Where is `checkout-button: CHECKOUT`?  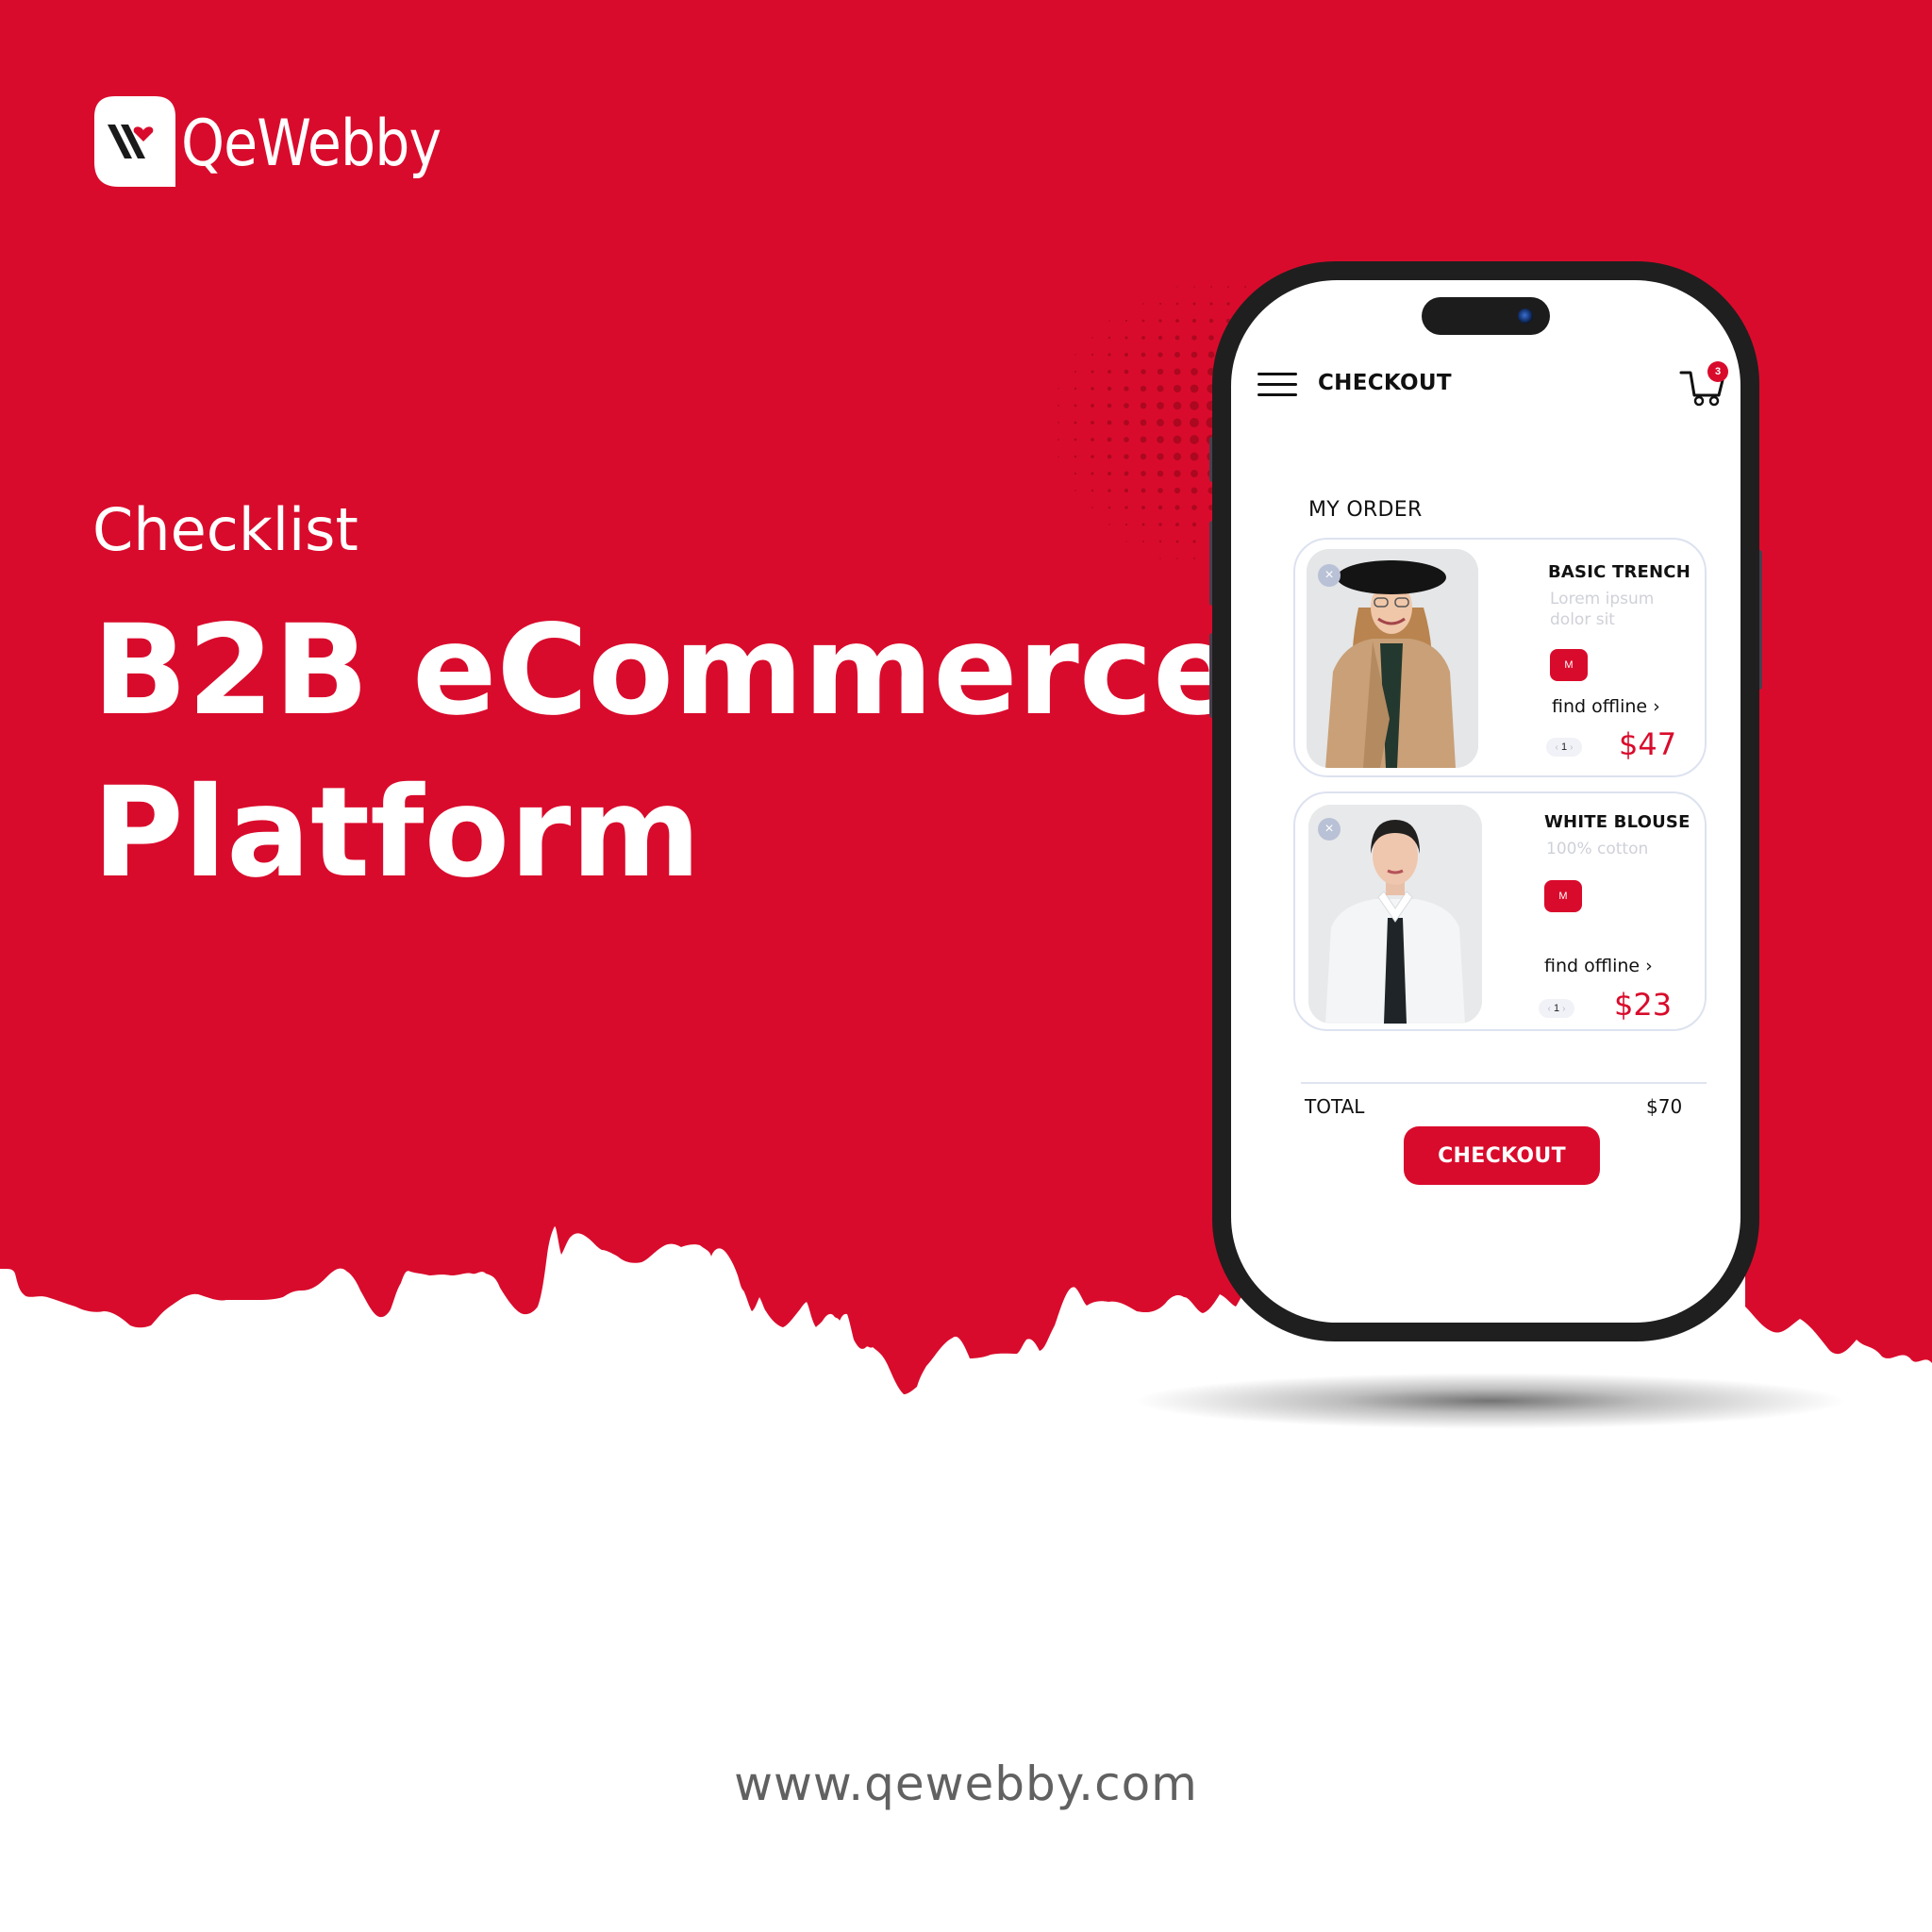 checkout-button: CHECKOUT is located at coordinates (1502, 1155).